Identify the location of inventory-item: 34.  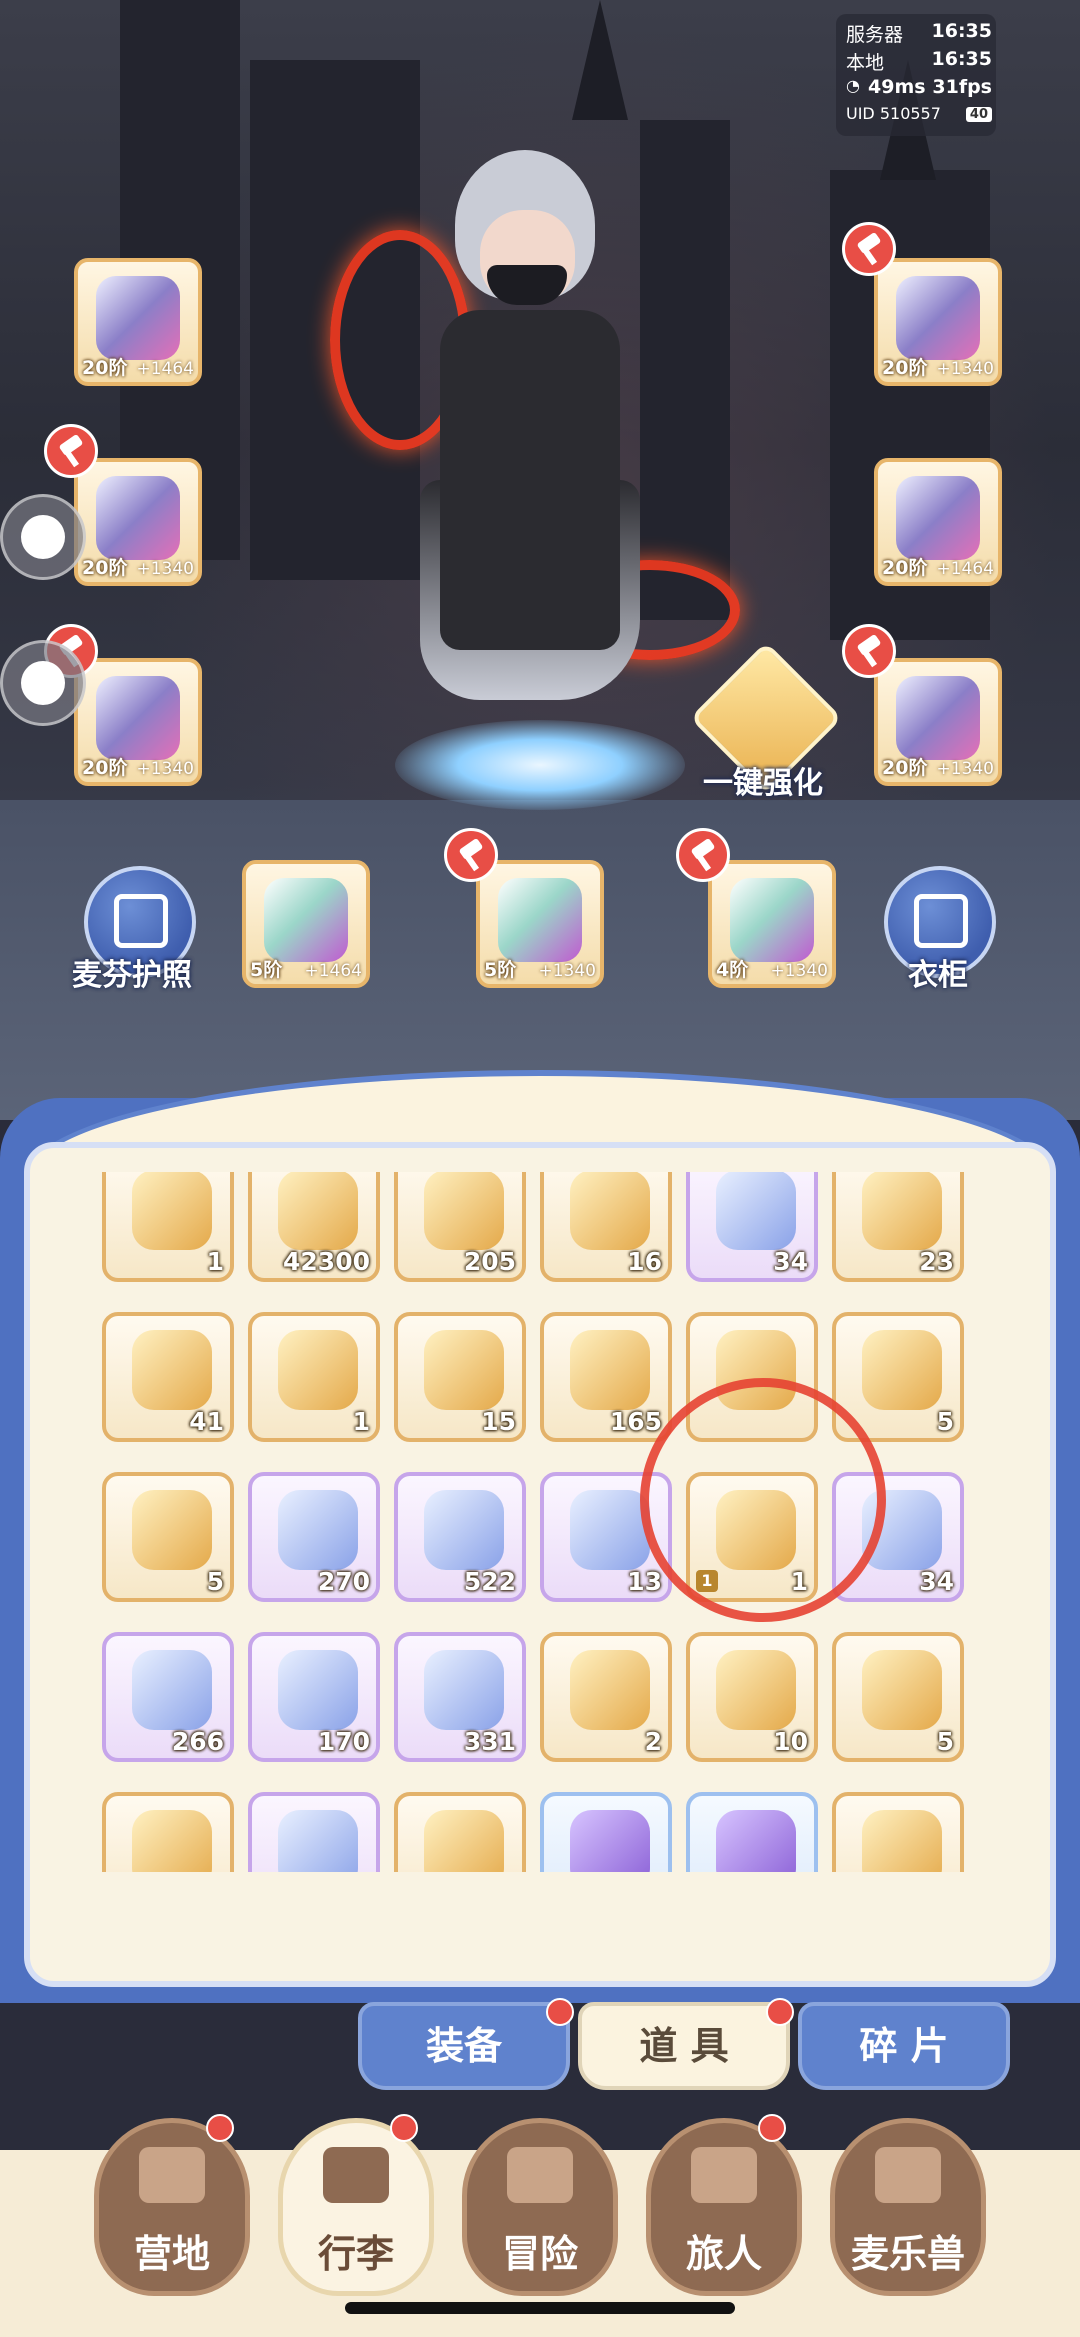
(752, 1227).